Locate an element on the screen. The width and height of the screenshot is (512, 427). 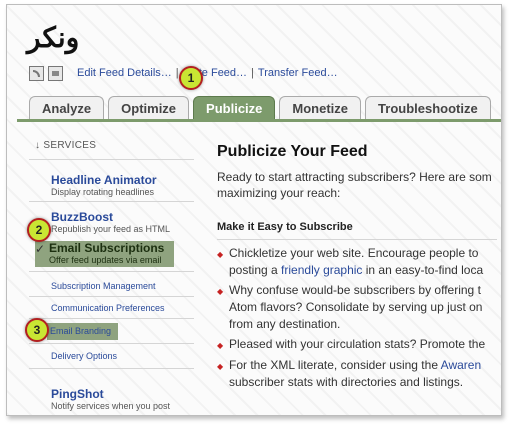
awareness-link: Awaren is located at coordinates (461, 365).